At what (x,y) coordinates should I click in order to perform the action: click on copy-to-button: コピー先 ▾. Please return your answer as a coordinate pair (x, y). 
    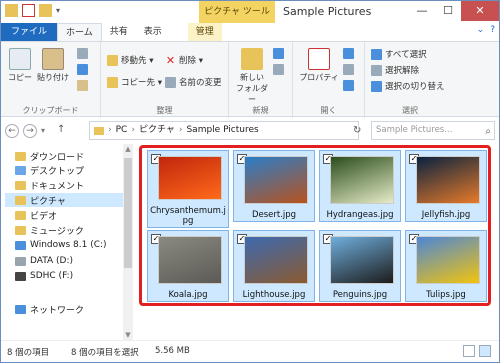
    Looking at the image, I should click on (134, 82).